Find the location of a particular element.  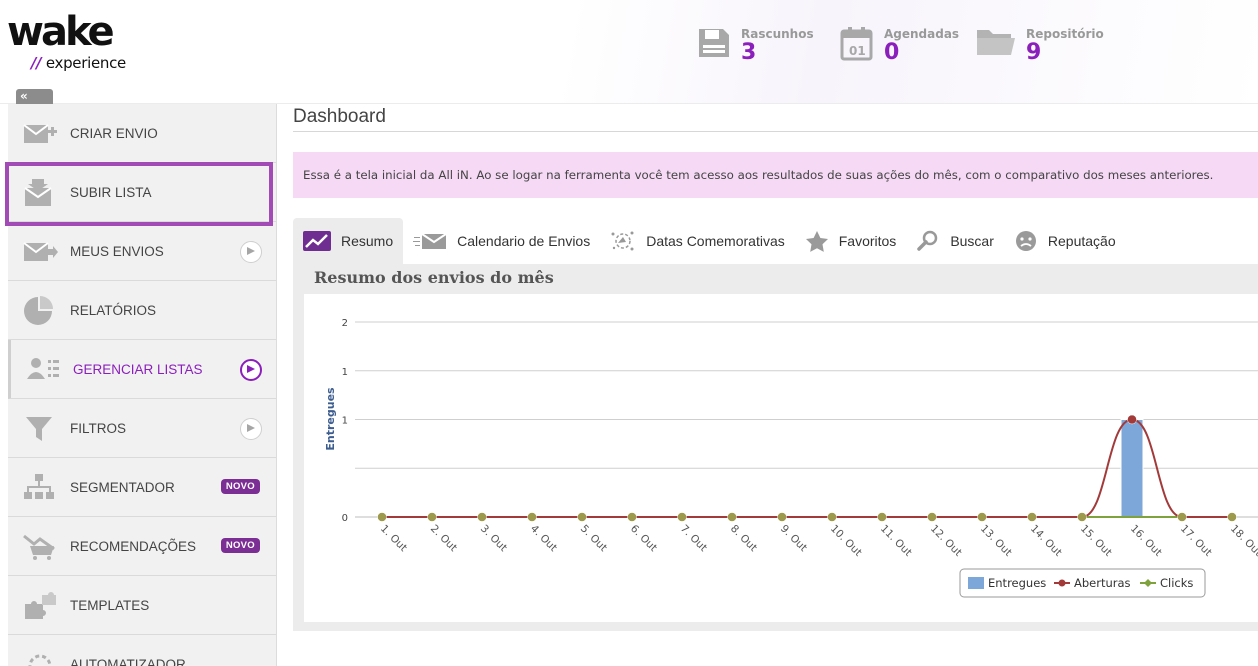

x-tick-label: 6. Out is located at coordinates (643, 538).